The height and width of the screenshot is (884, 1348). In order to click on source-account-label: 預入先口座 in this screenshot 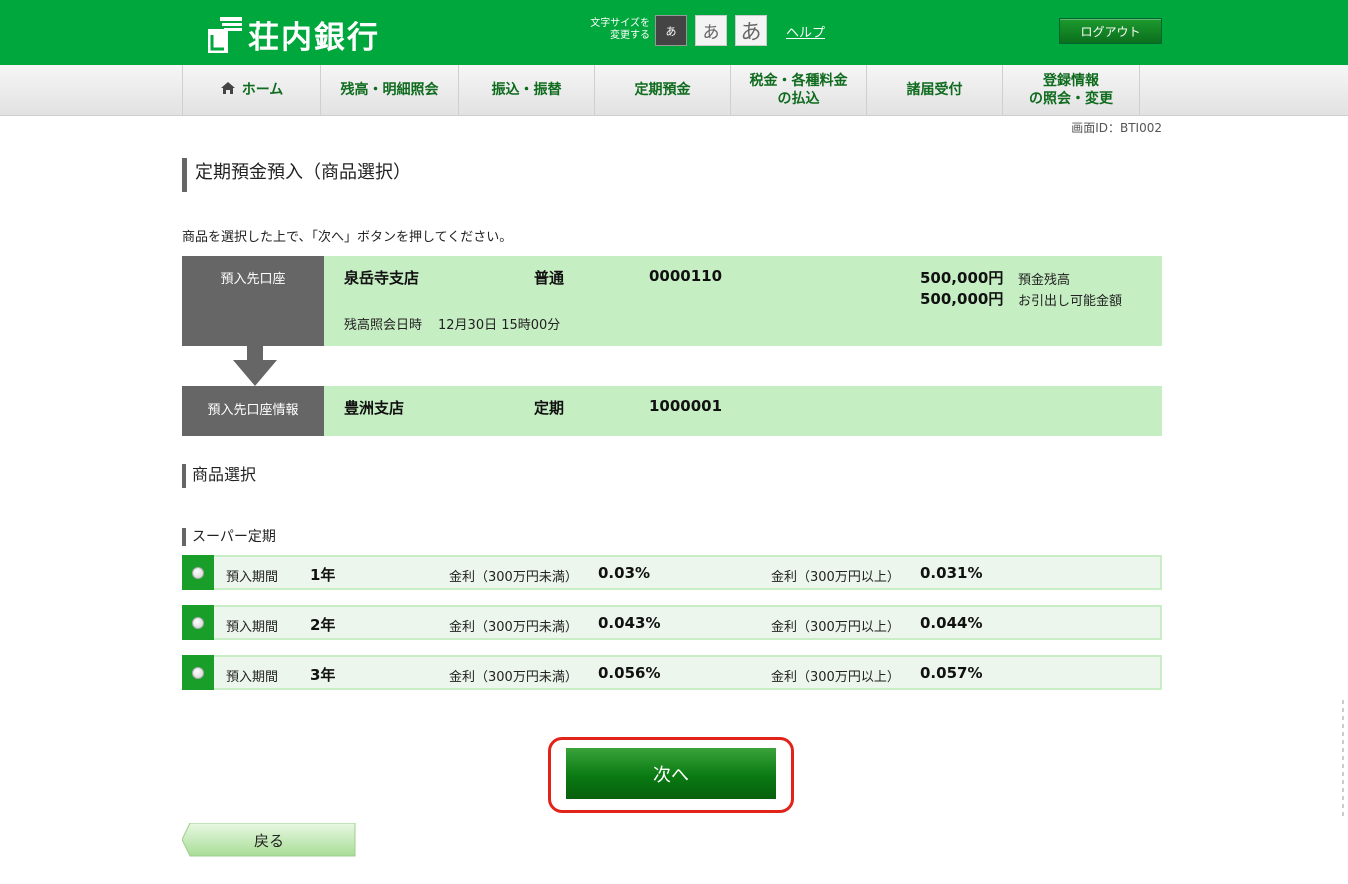, I will do `click(253, 301)`.